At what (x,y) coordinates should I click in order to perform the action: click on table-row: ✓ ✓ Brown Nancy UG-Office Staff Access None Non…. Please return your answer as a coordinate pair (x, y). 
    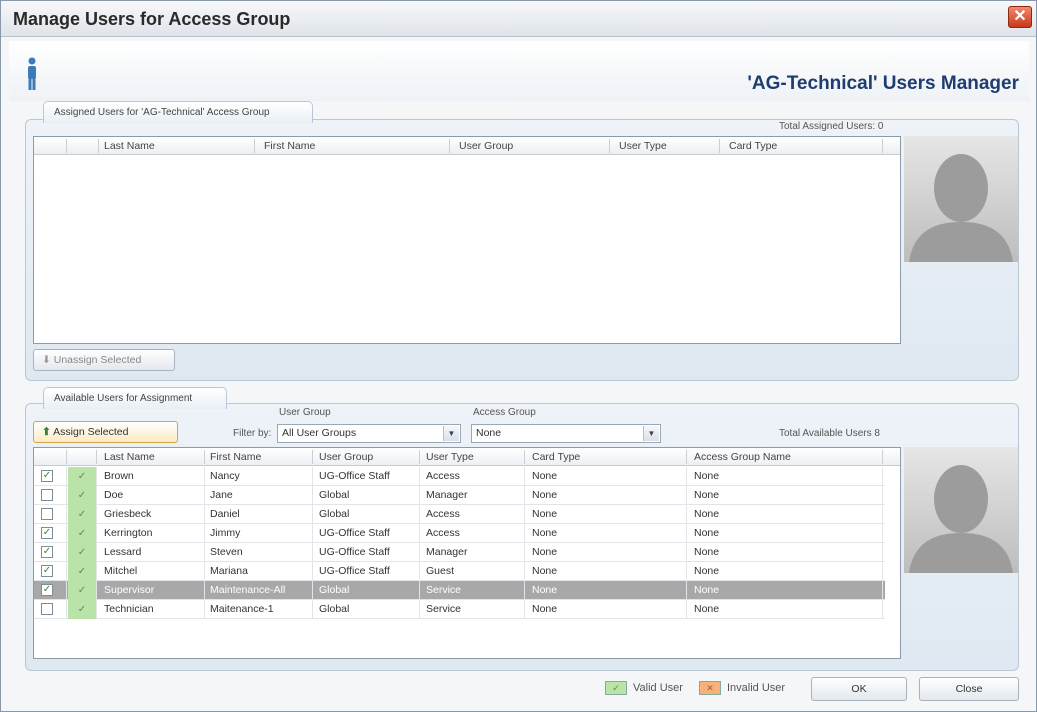
    Looking at the image, I should click on (459, 476).